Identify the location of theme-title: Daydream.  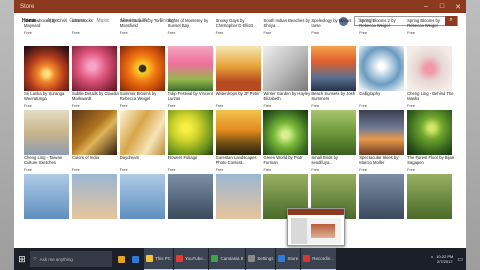
(129, 157).